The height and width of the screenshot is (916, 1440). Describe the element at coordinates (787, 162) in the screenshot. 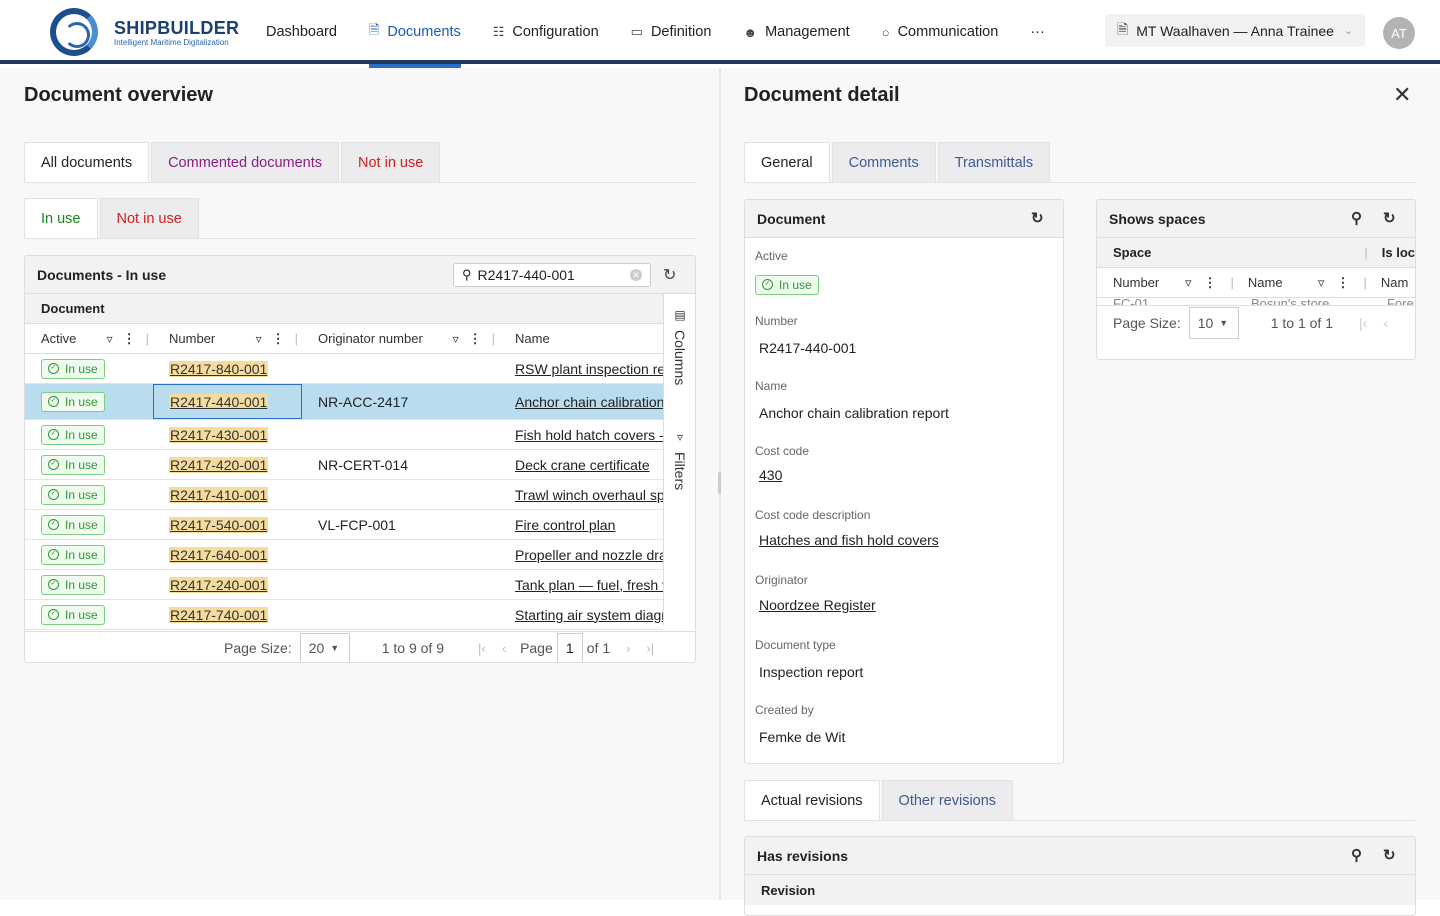

I see `tab-general: General` at that location.